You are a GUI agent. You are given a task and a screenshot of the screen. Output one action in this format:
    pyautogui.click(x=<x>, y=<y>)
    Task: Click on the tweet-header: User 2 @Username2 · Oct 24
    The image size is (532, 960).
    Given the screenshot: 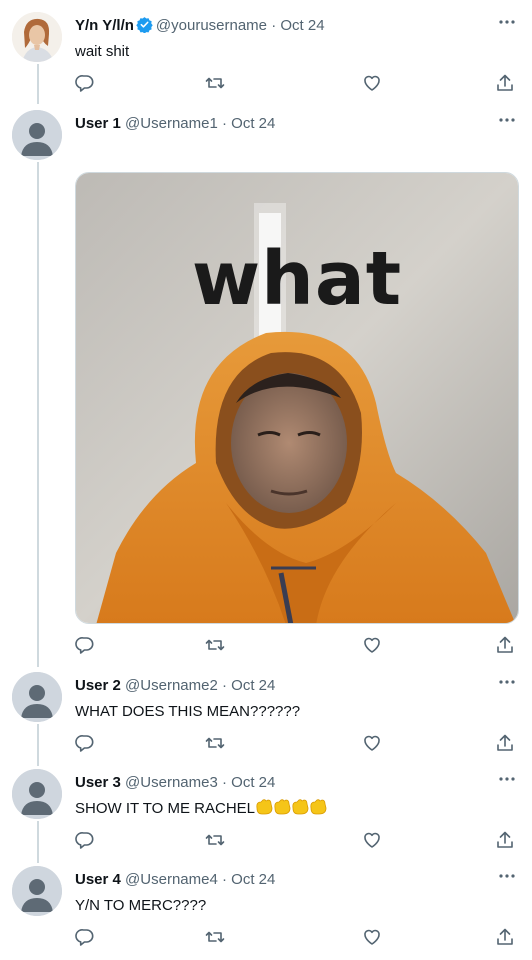 What is the action you would take?
    pyautogui.click(x=175, y=686)
    